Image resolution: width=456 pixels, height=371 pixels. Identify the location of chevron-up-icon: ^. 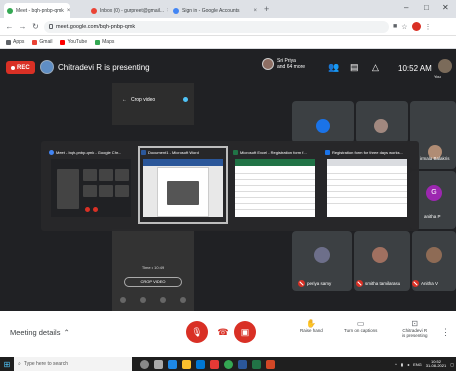
(396, 364).